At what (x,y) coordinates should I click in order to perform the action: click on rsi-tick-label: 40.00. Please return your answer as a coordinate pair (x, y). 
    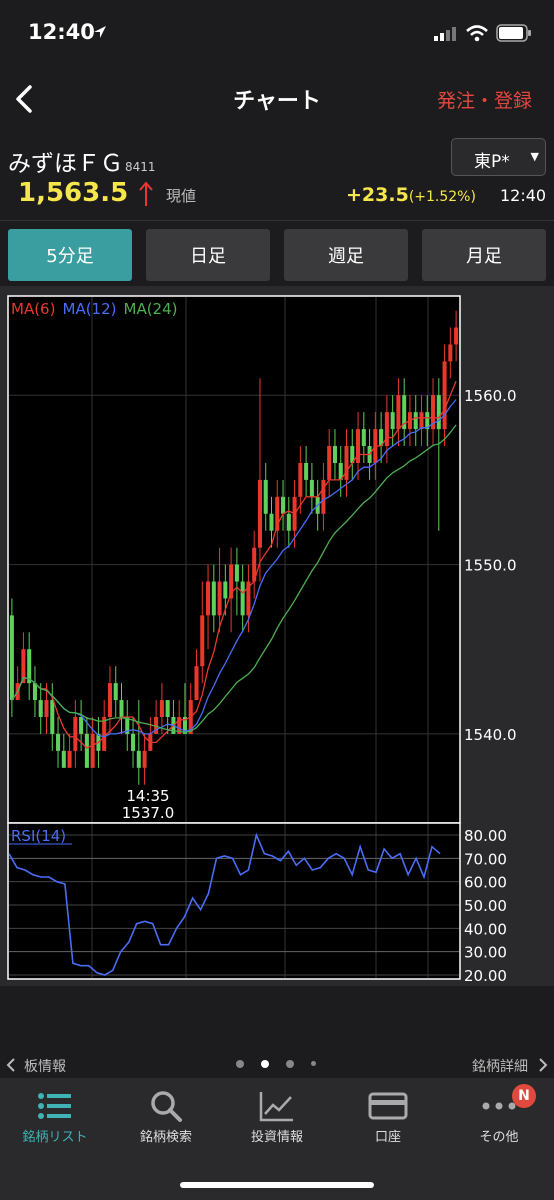
    Looking at the image, I should click on (485, 929).